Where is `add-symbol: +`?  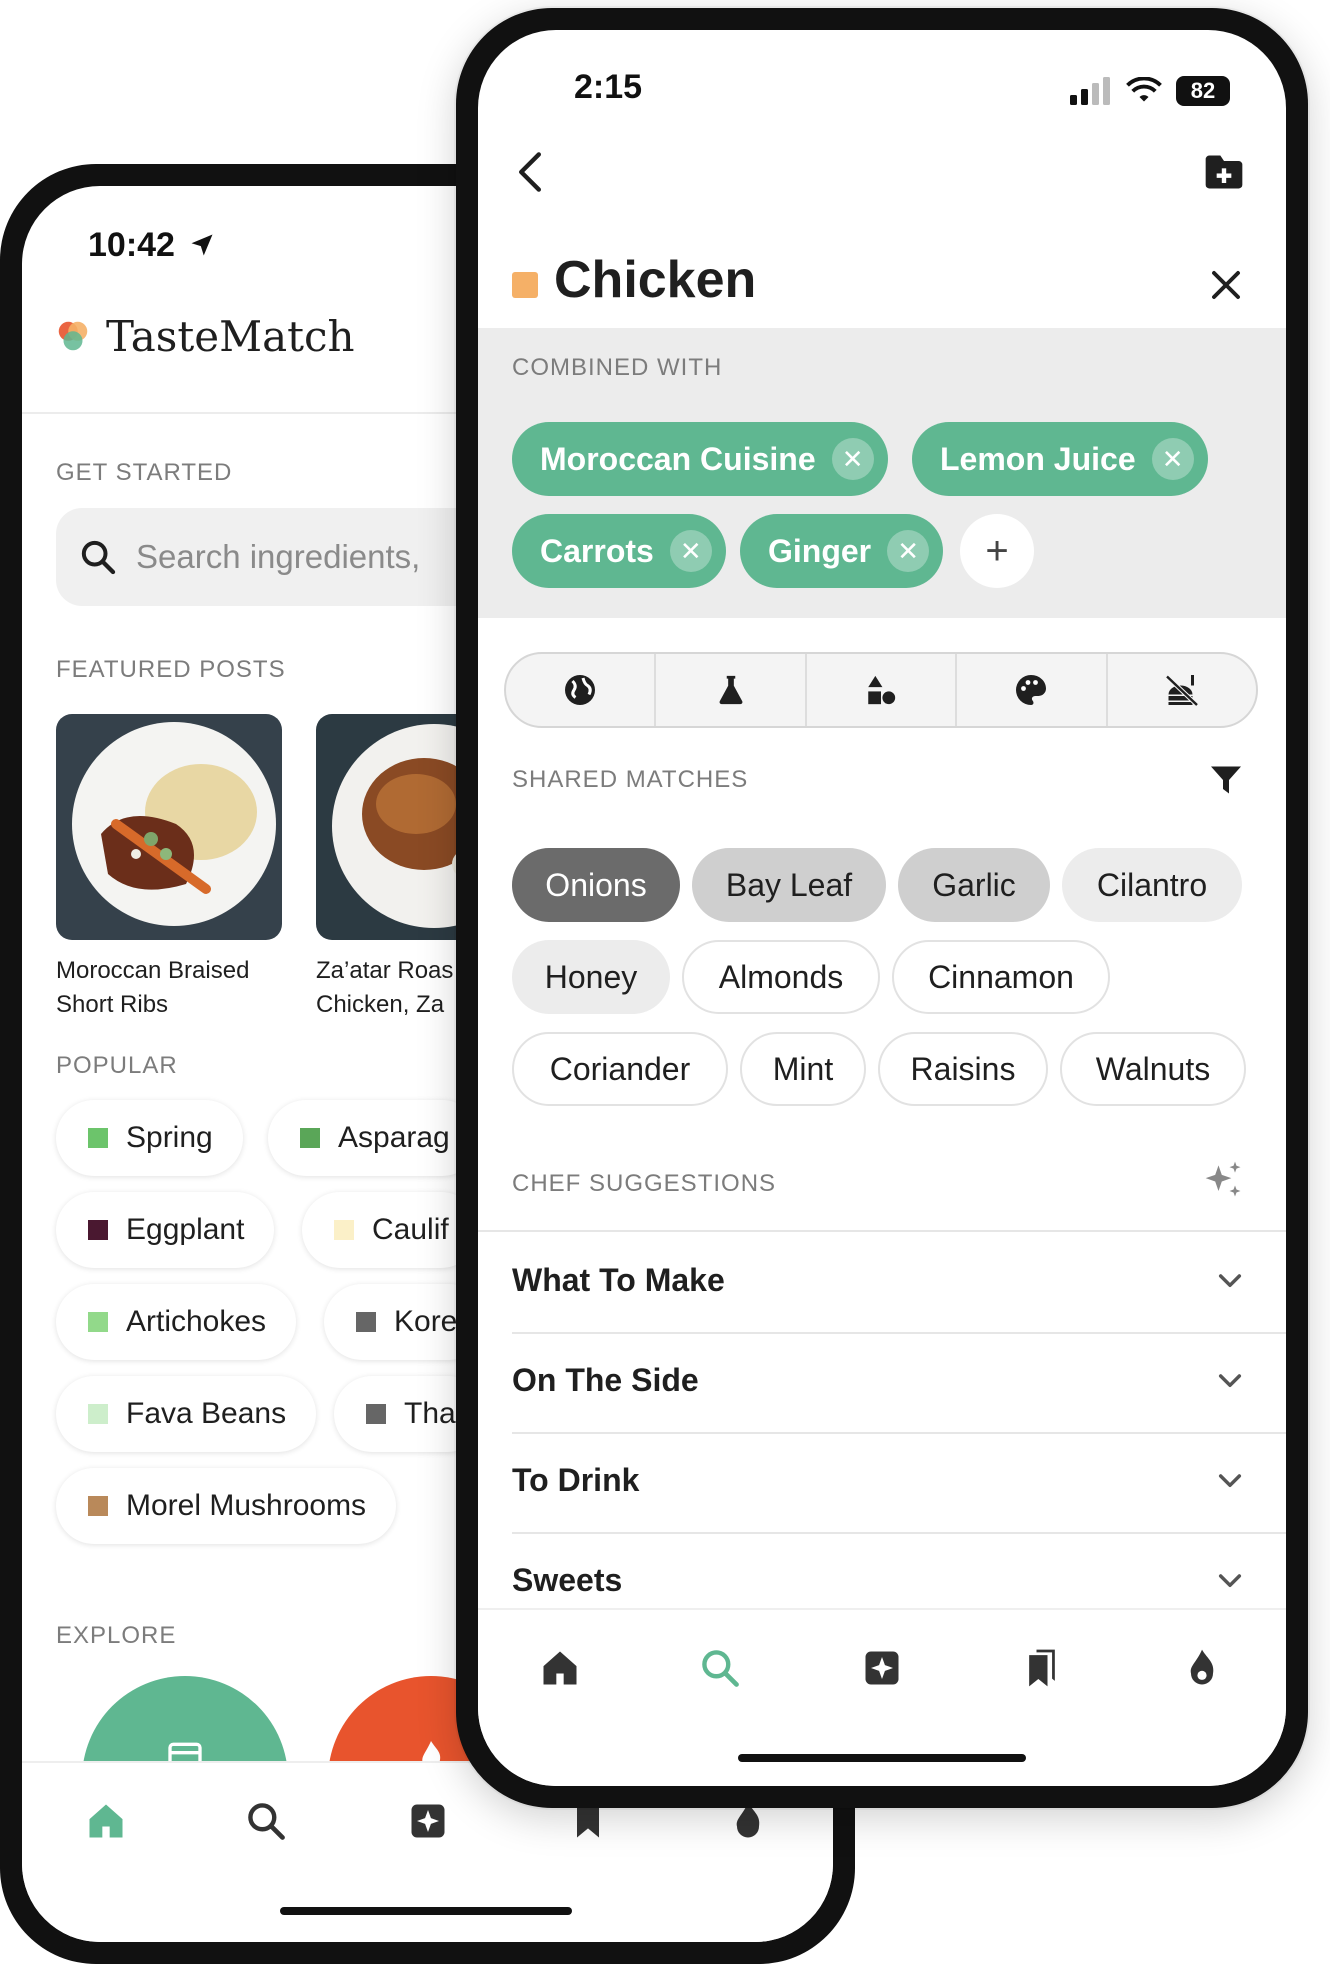 add-symbol: + is located at coordinates (997, 550).